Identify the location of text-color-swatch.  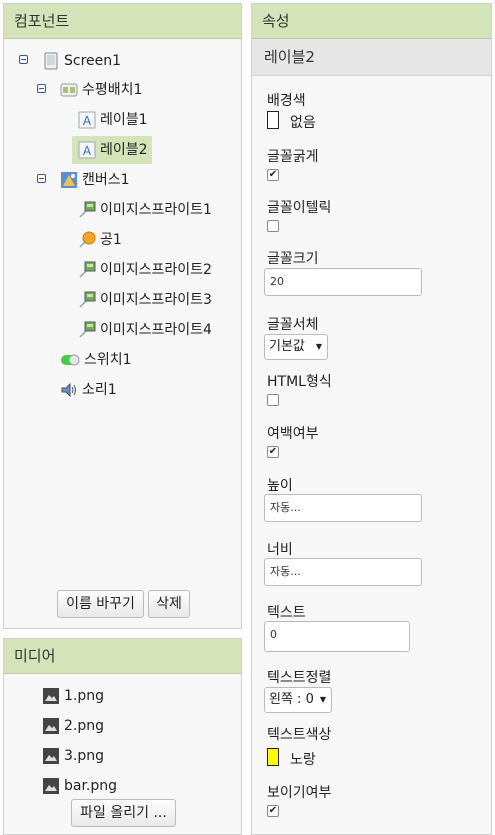
(273, 757).